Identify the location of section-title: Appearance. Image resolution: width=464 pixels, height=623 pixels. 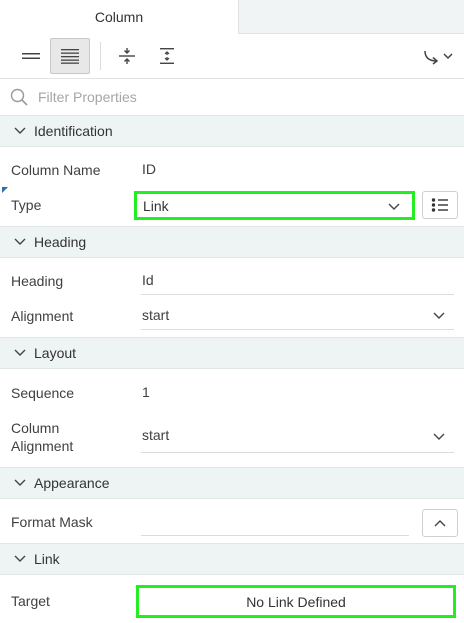
(72, 483).